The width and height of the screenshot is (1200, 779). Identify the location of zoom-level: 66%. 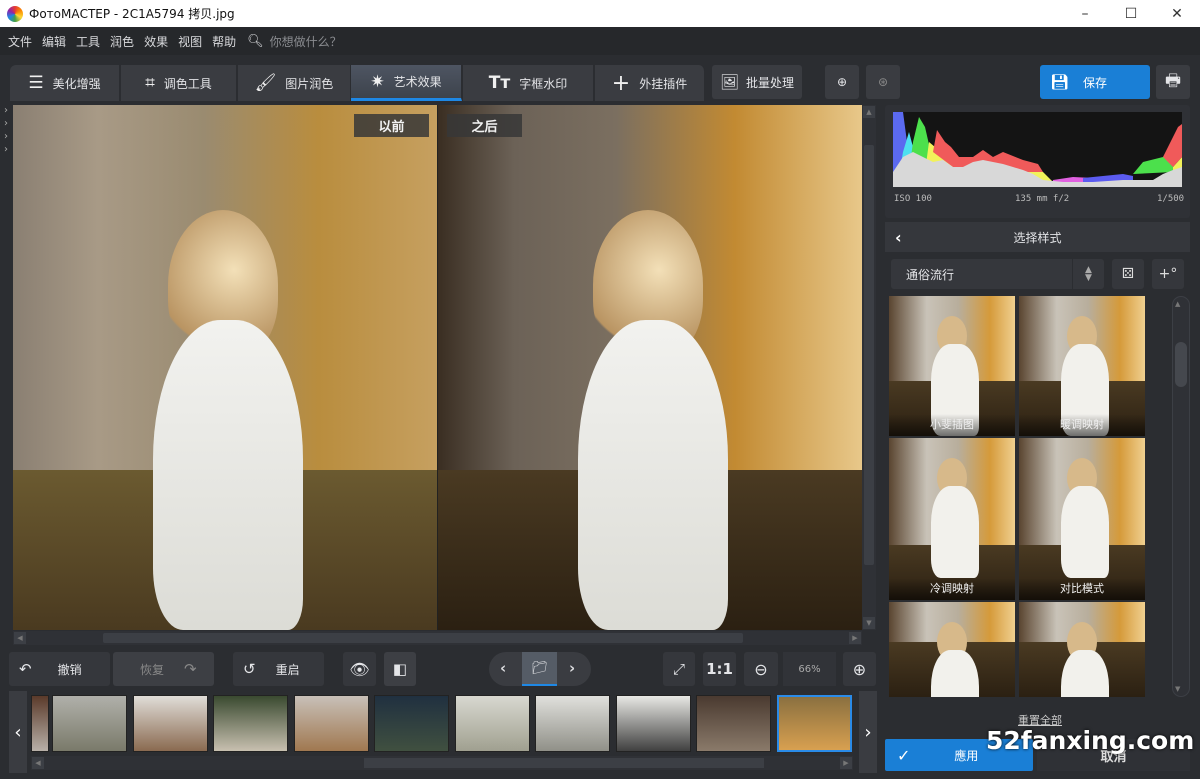
(809, 669).